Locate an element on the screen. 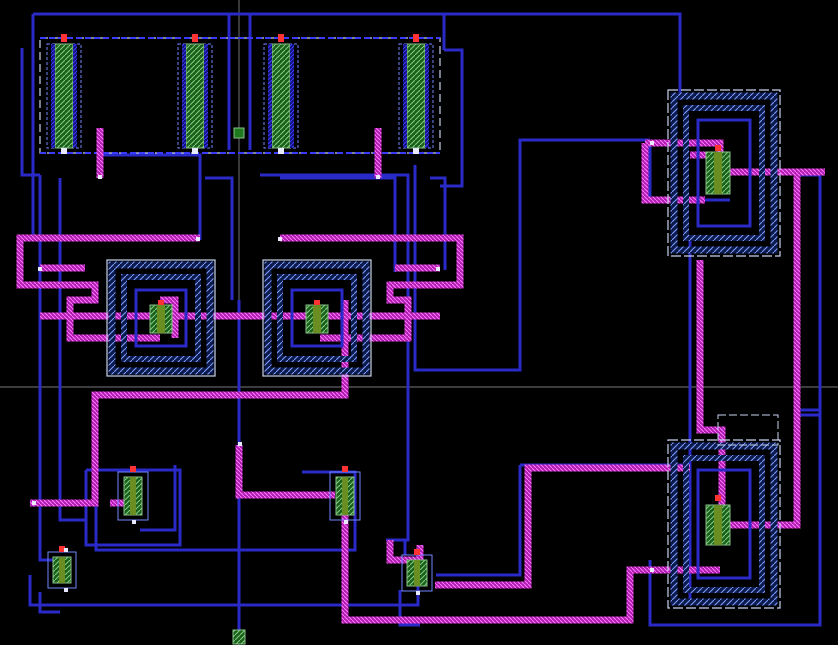 This screenshot has width=838, height=645. bottom-pad is located at coordinates (239, 637).